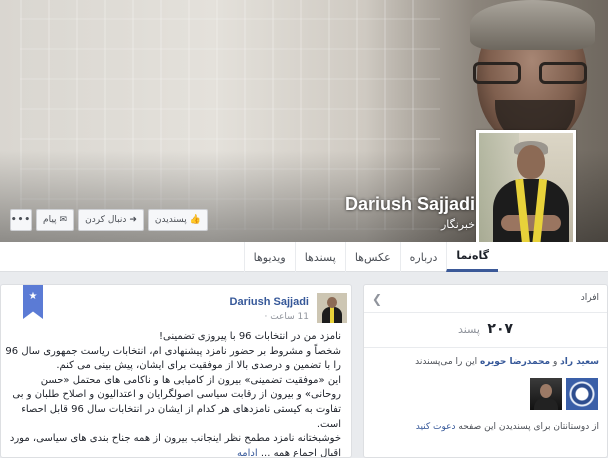 The height and width of the screenshot is (458, 608). I want to click on message-button: ✉ پیام, so click(55, 220).